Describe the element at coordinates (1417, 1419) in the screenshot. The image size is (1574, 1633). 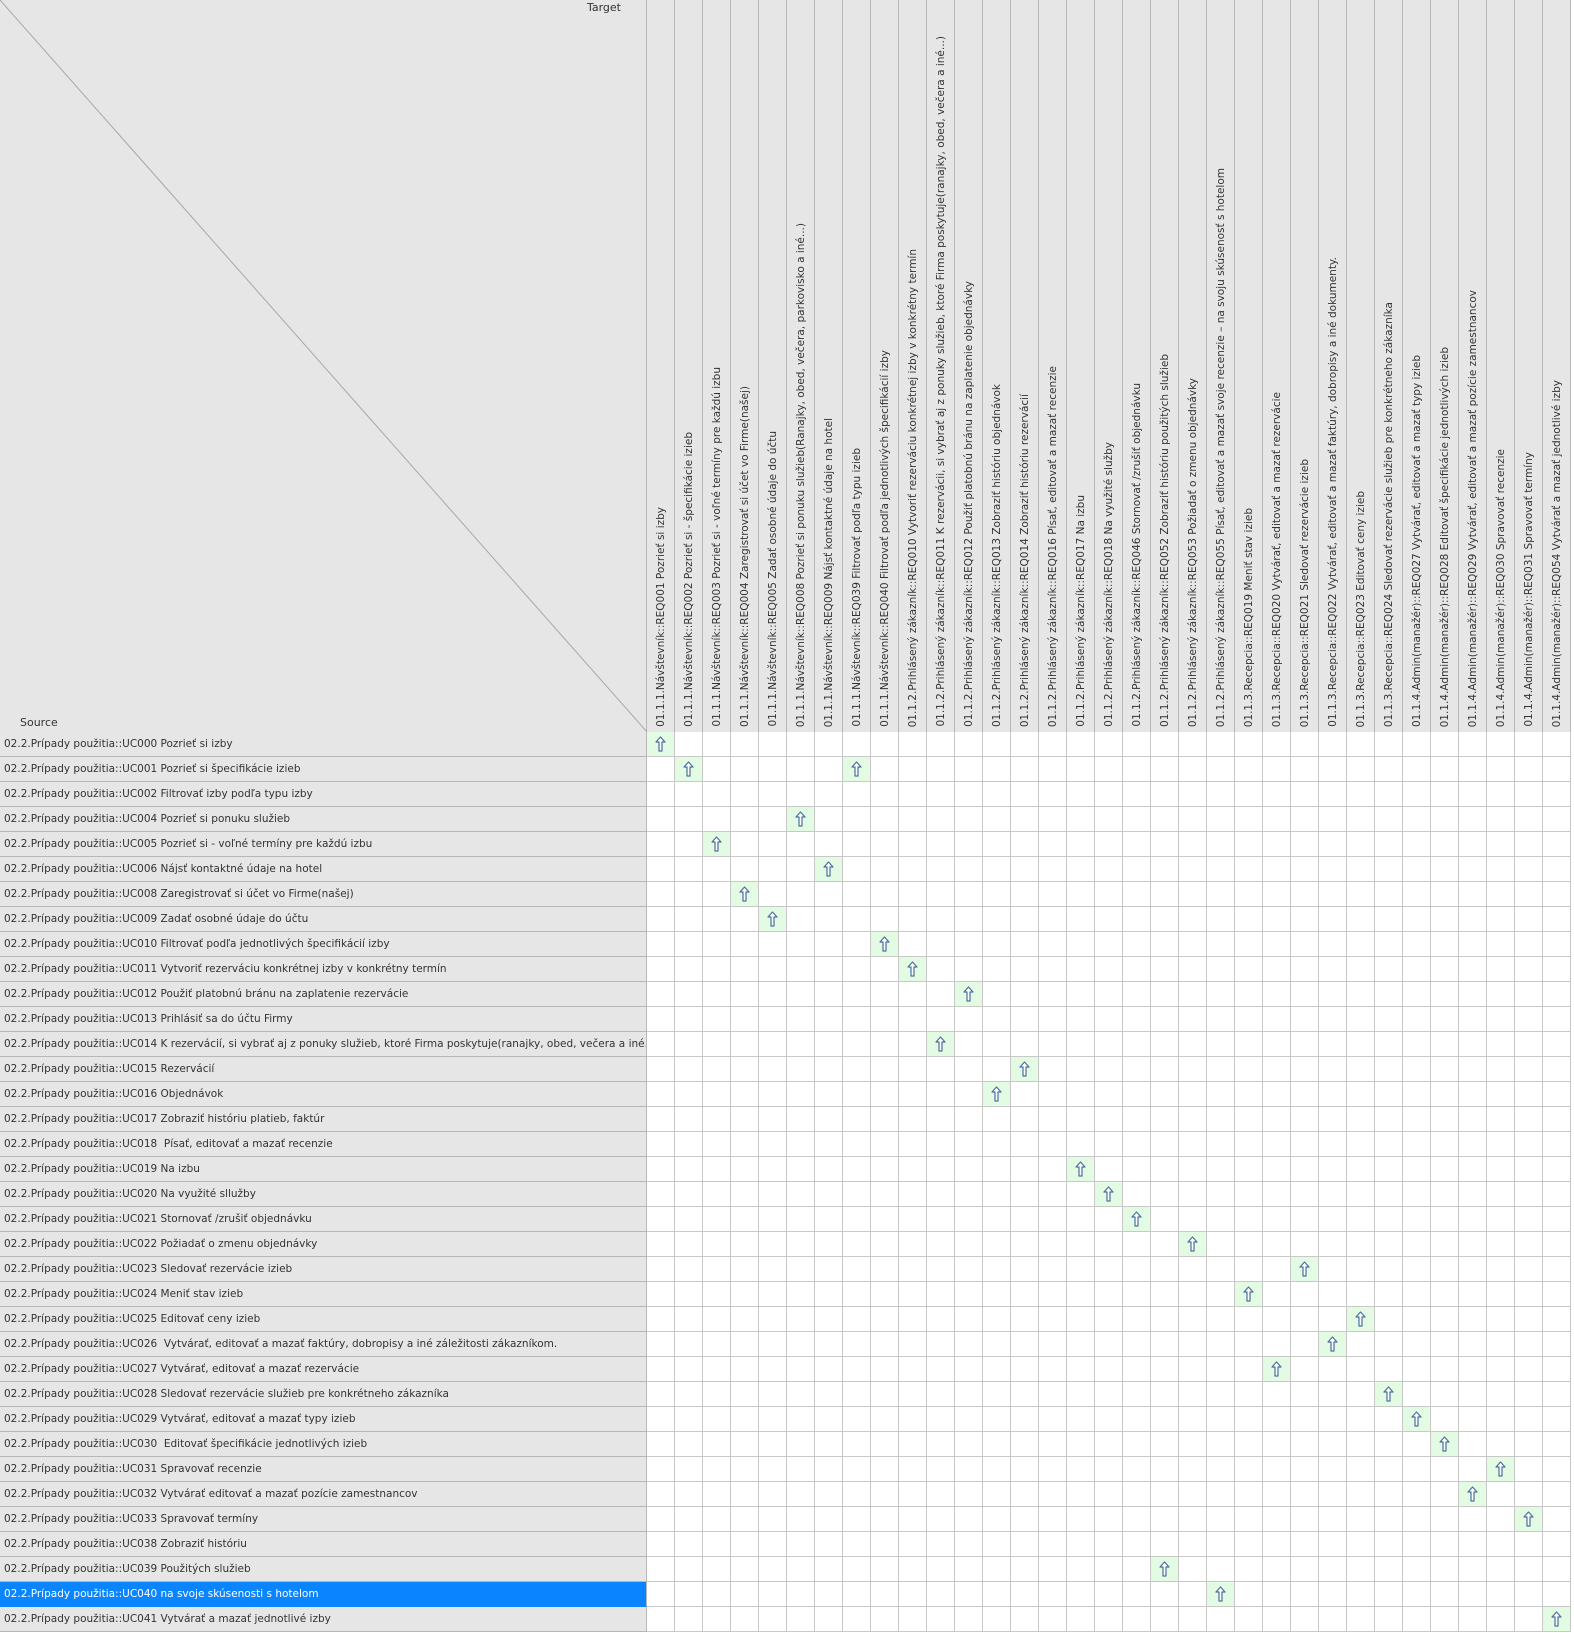
I see `matrix-cell-linked` at that location.